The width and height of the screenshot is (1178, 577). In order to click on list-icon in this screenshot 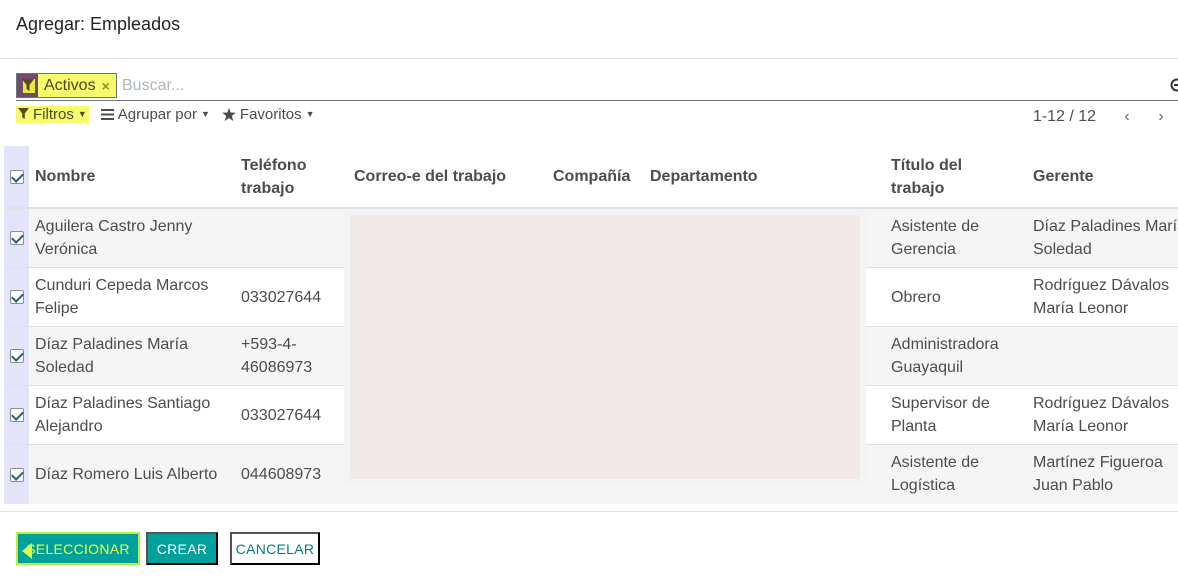, I will do `click(107, 114)`.